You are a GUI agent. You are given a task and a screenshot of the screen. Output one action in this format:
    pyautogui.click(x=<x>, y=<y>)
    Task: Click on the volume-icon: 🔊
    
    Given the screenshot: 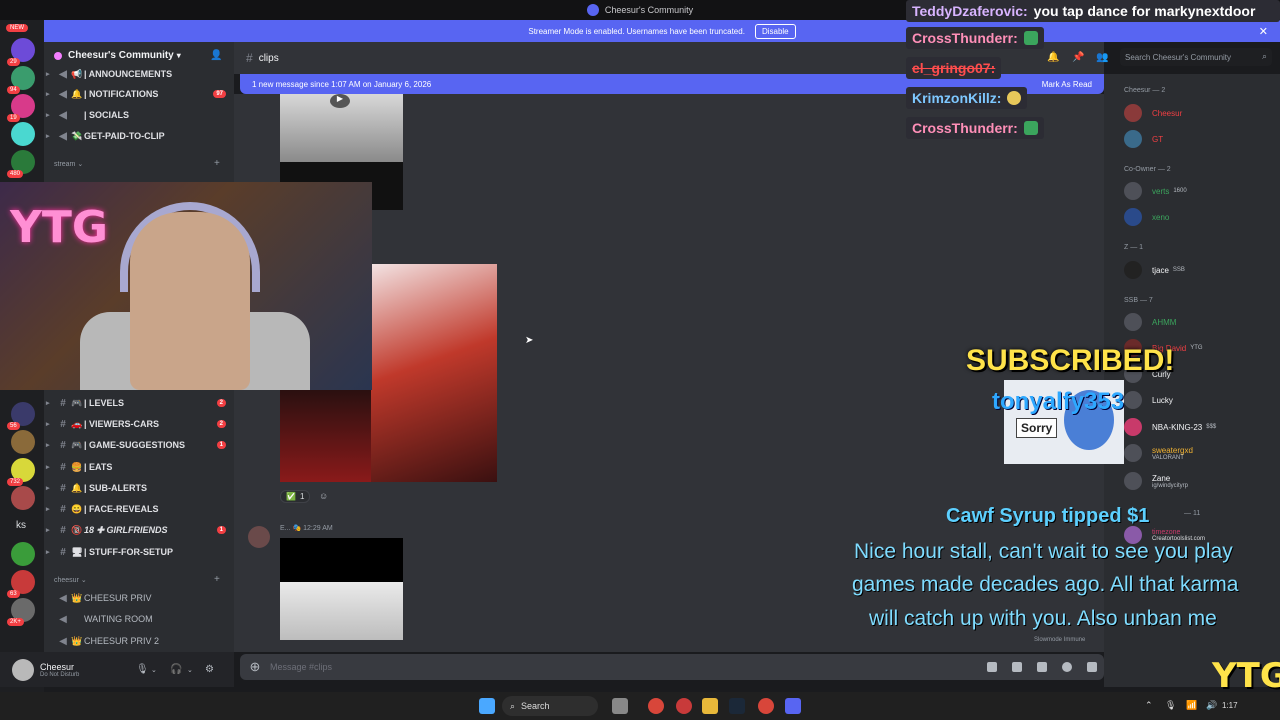 What is the action you would take?
    pyautogui.click(x=1211, y=705)
    